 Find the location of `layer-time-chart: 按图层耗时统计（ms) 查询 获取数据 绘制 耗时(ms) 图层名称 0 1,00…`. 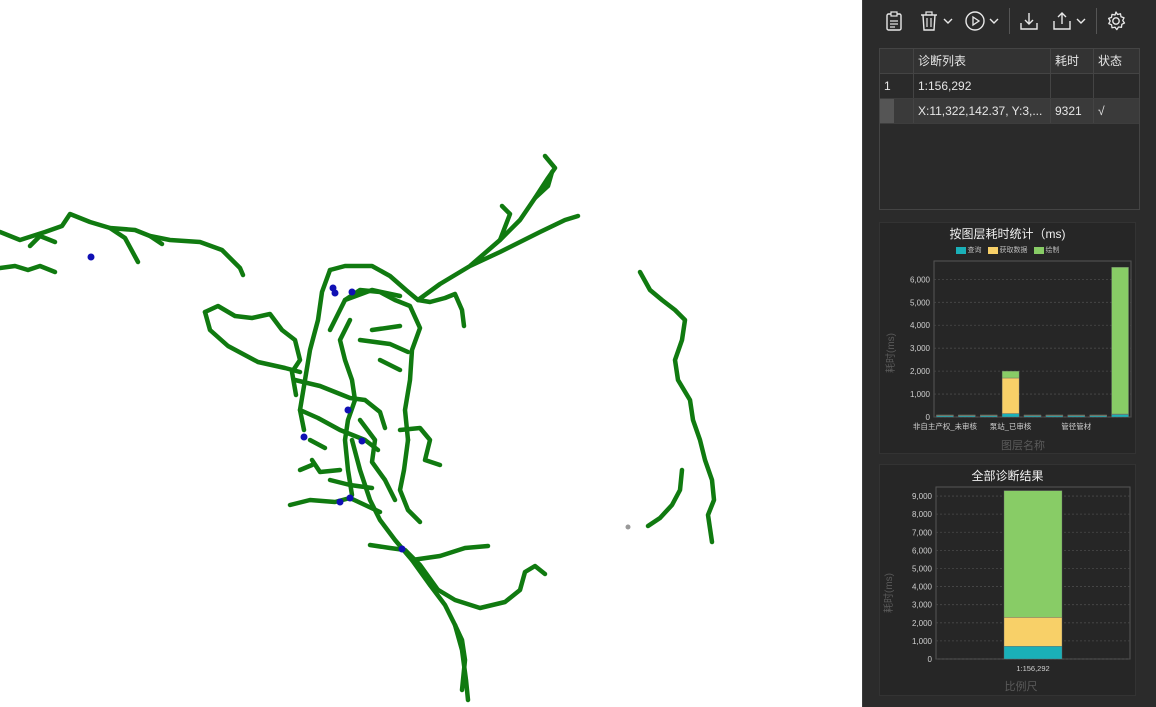

layer-time-chart: 按图层耗时统计（ms) 查询 获取数据 绘制 耗时(ms) 图层名称 0 1,00… is located at coordinates (1007, 338).